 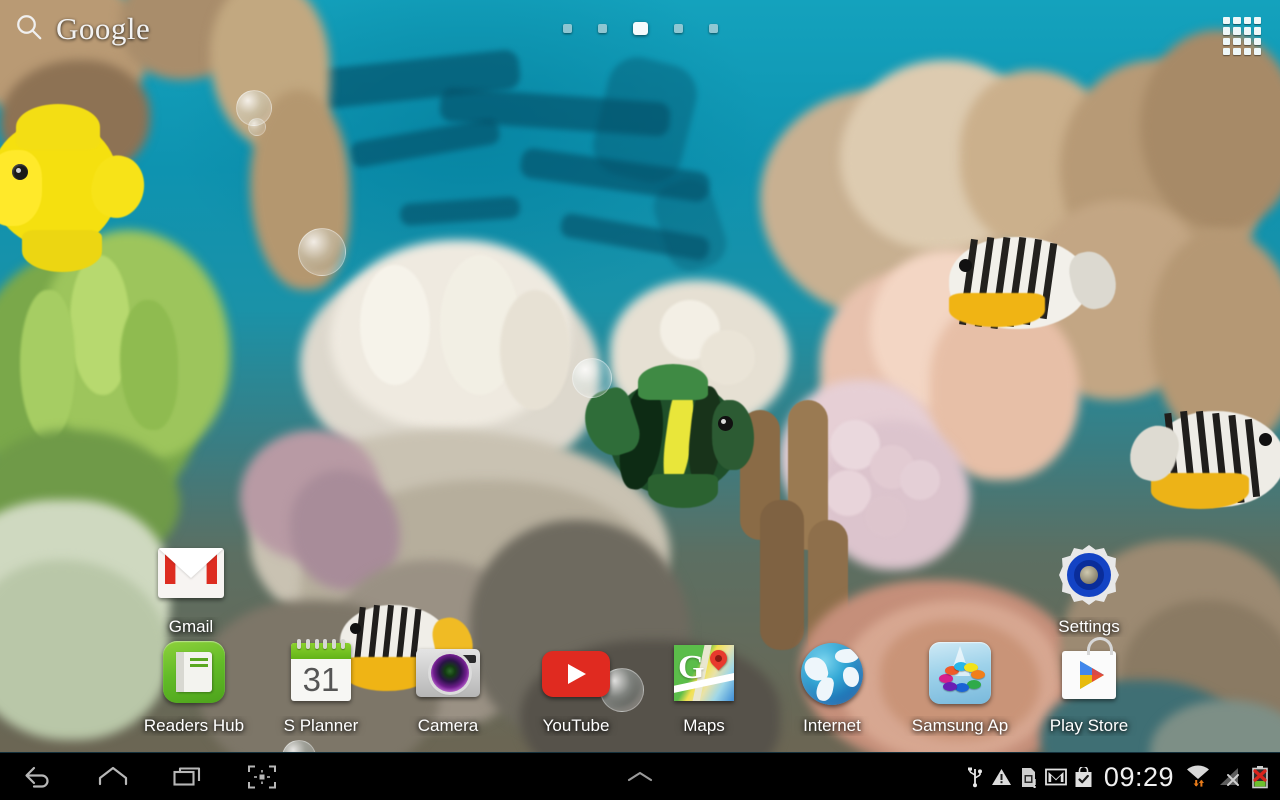 I want to click on globe-icon, so click(x=832, y=674).